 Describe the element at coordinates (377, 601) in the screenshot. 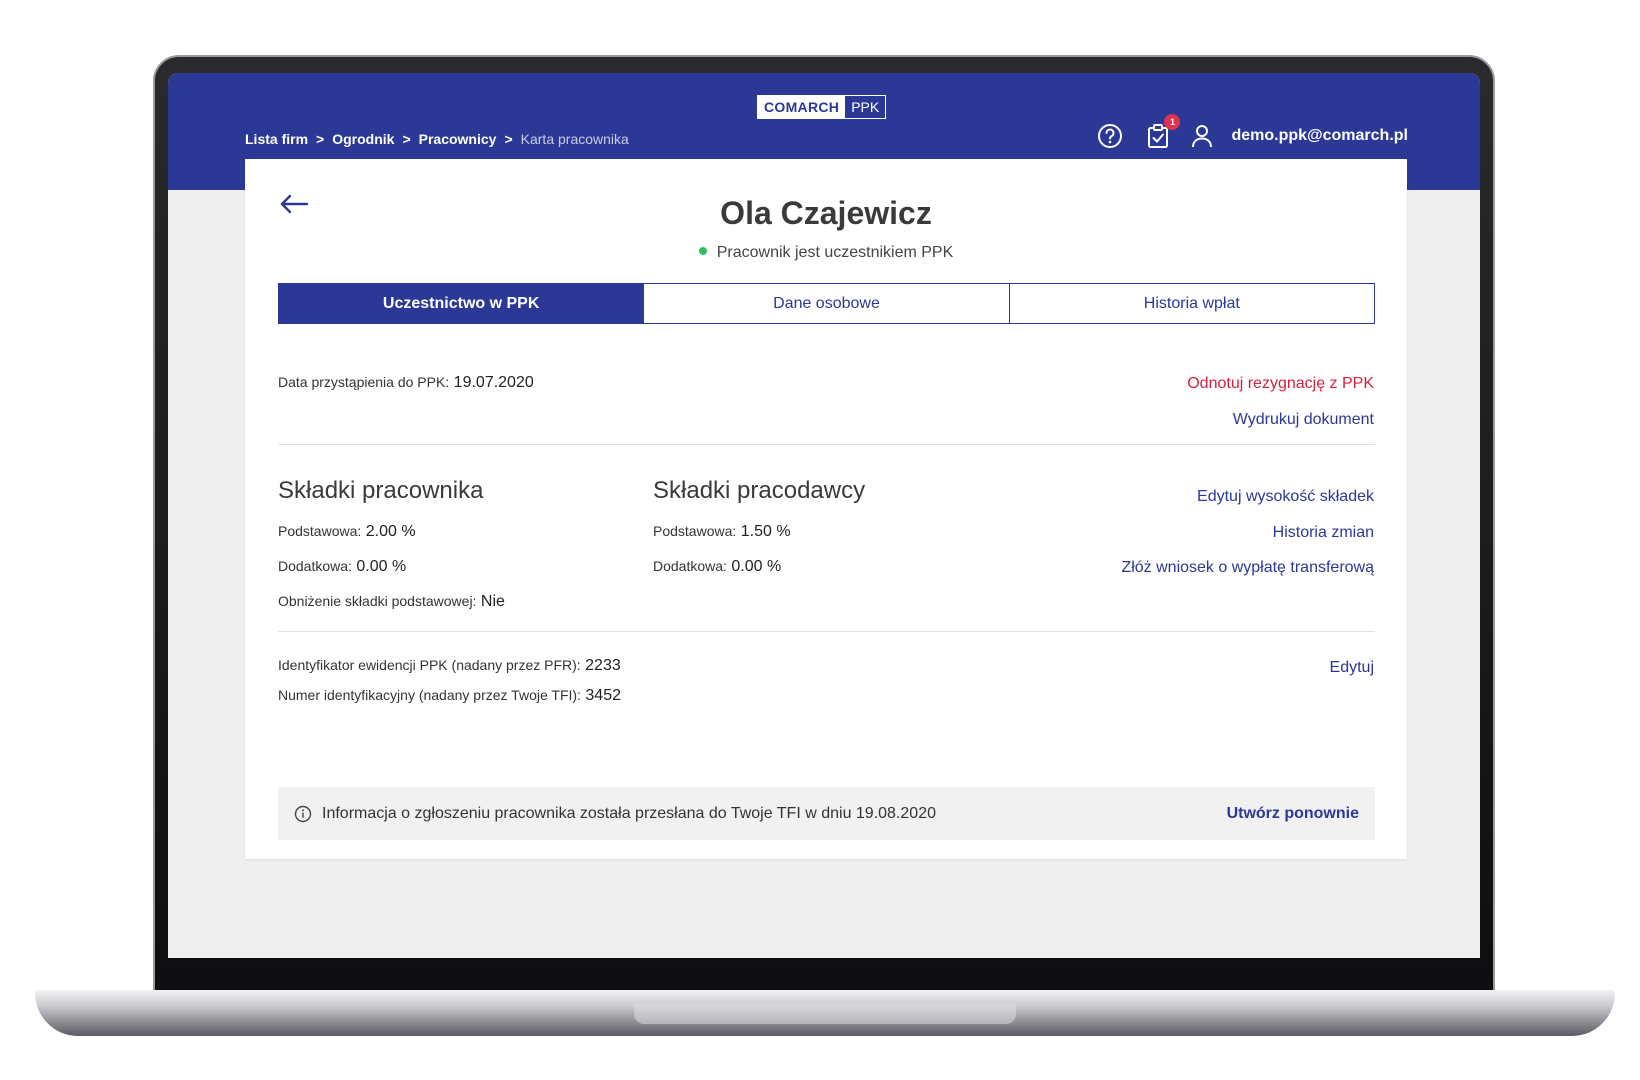

I see `employee-reduction-label: Obniżenie składki podstawowej:` at that location.